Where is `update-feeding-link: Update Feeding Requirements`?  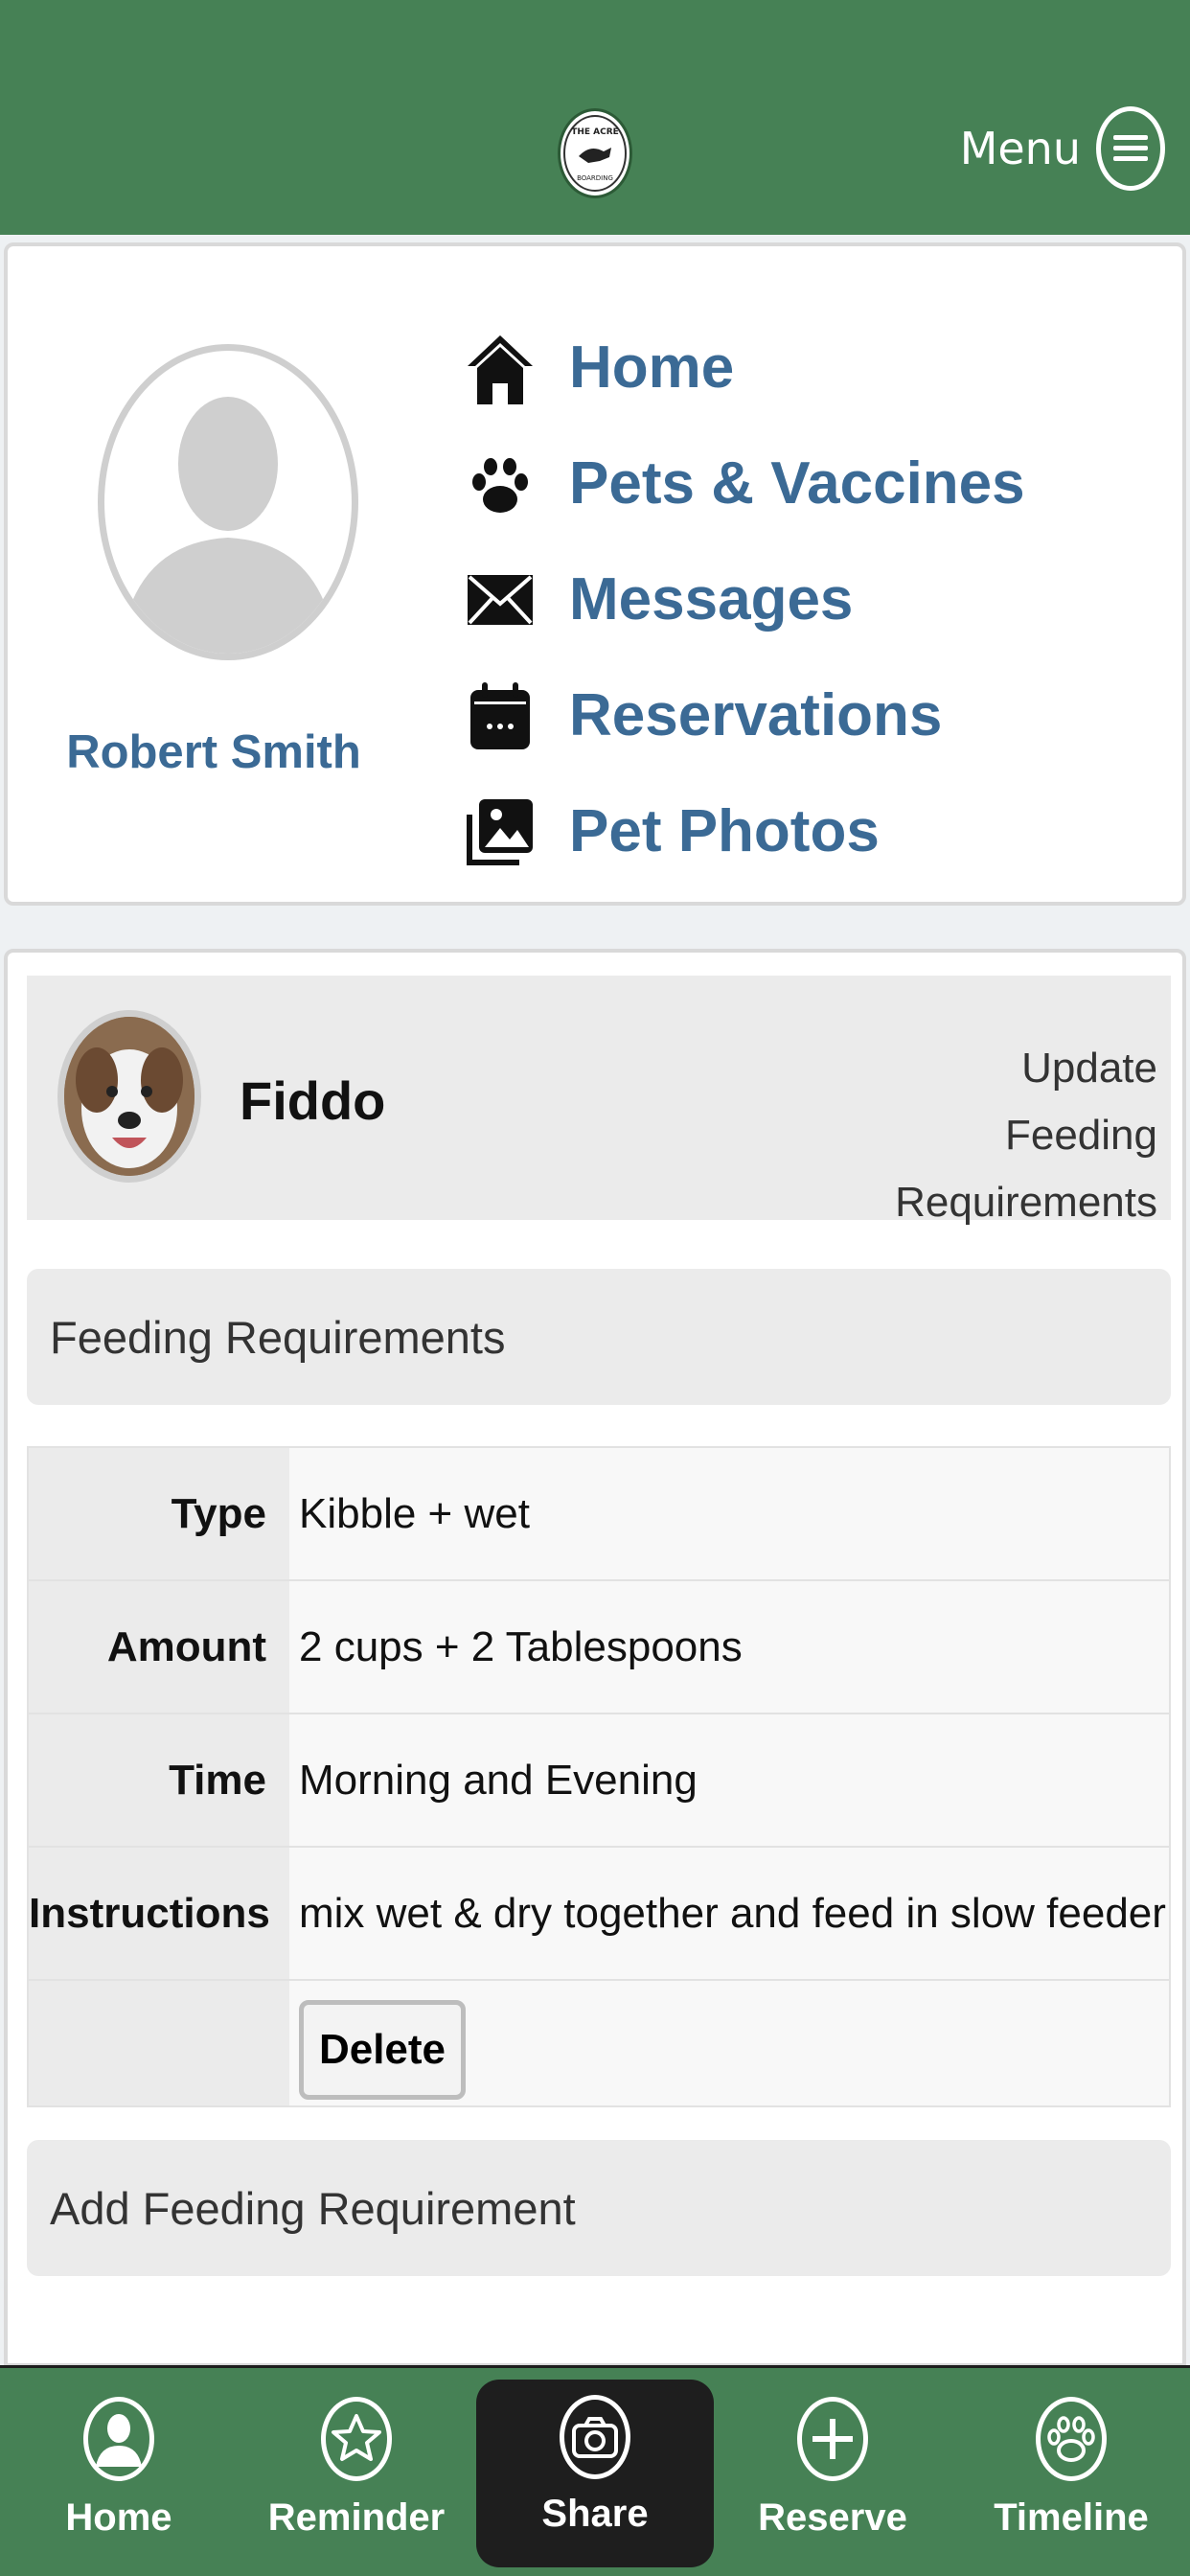 update-feeding-link: Update Feeding Requirements is located at coordinates (1014, 1135).